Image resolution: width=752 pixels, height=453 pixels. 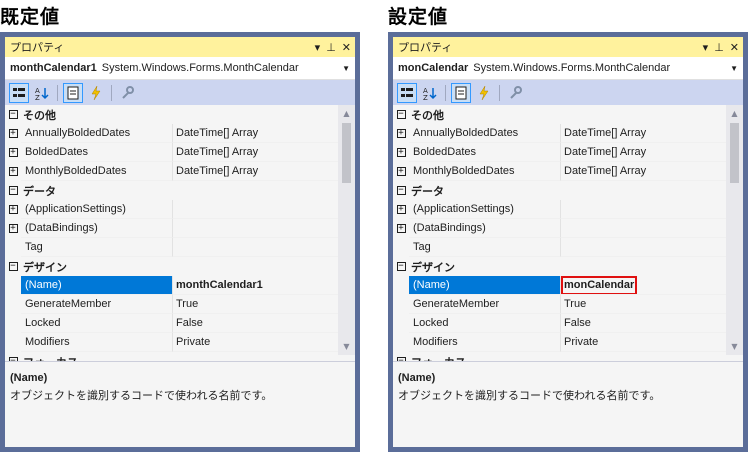 I want to click on property-name: MonthlyBoldedDates, so click(x=97, y=171).